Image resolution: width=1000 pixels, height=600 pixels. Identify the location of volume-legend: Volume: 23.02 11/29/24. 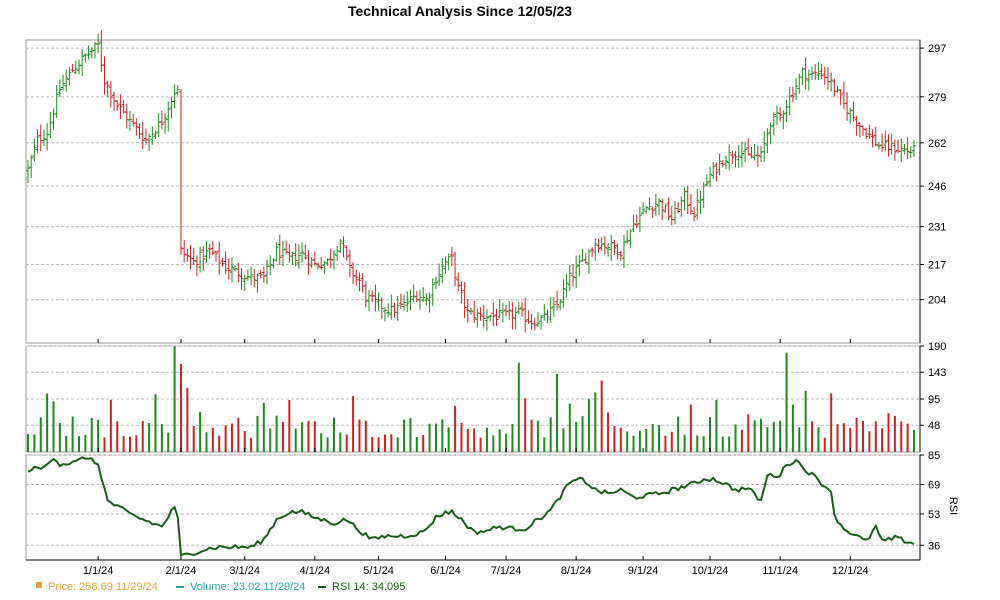
(247, 587).